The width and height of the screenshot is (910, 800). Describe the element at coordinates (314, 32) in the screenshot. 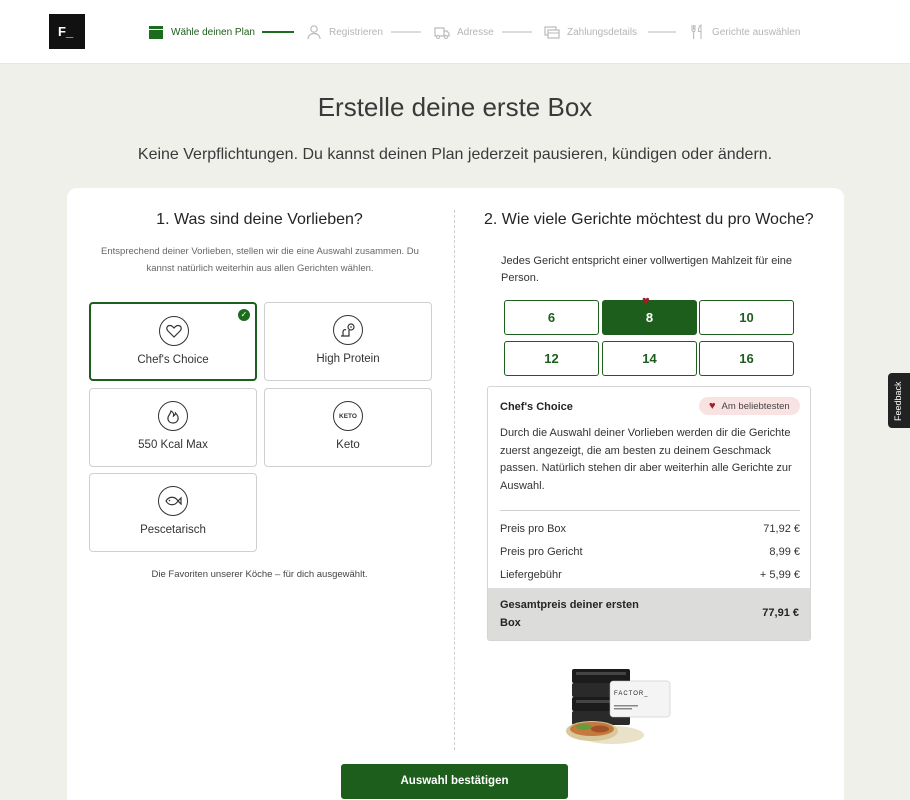

I see `user-icon` at that location.